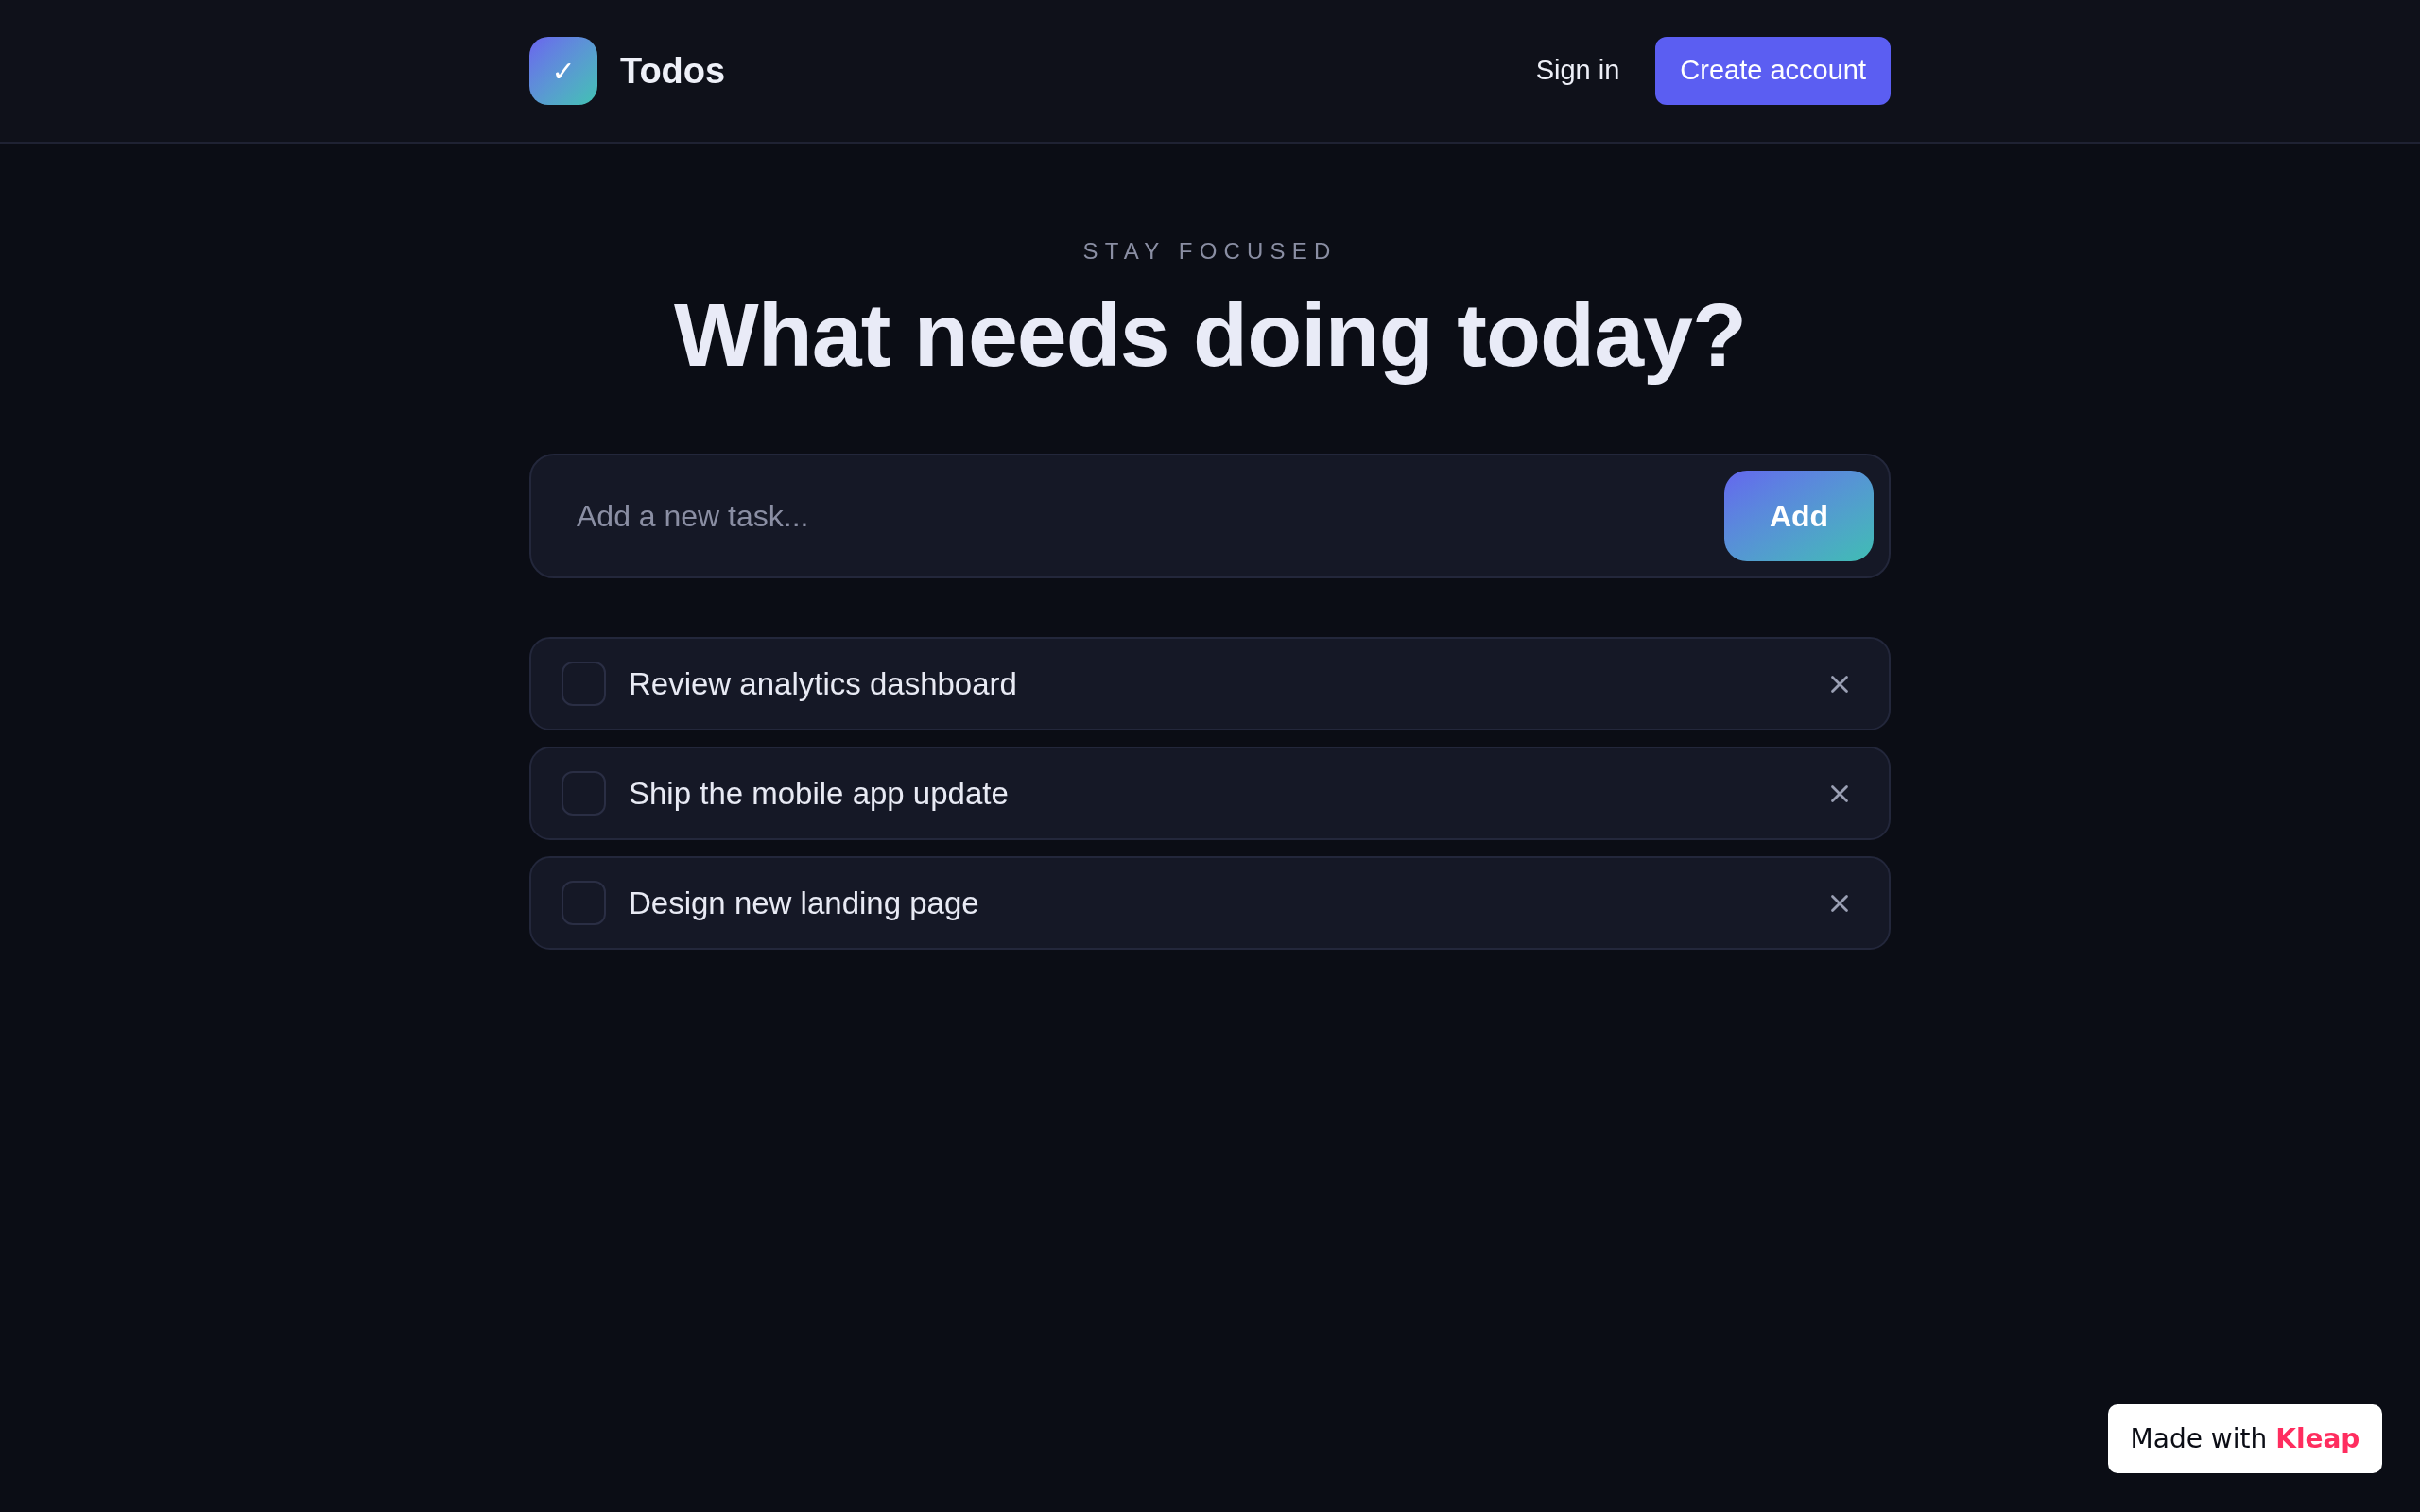 This screenshot has width=2420, height=1512. I want to click on task-label: Review analytics dashboard, so click(824, 683).